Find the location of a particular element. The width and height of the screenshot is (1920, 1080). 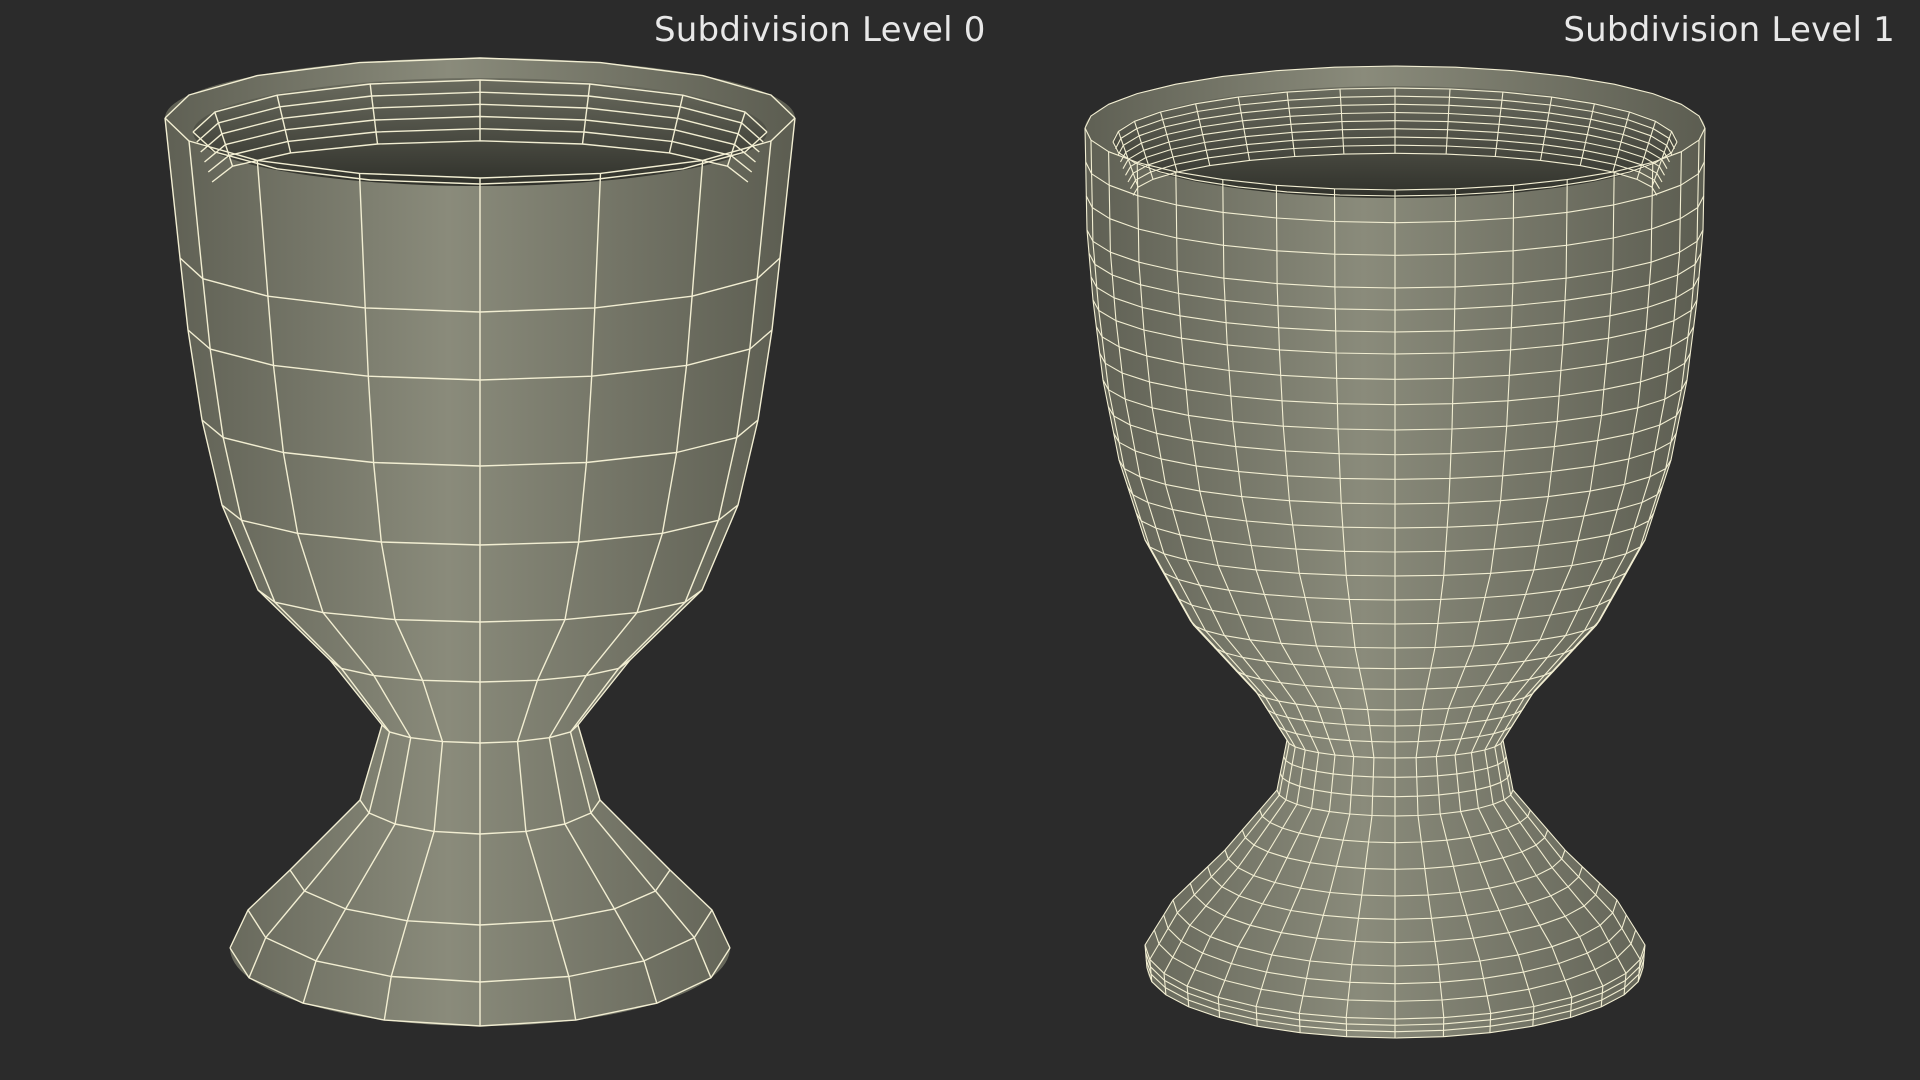

subdivision-level-0-label: Subdivision Level 0 is located at coordinates (820, 30).